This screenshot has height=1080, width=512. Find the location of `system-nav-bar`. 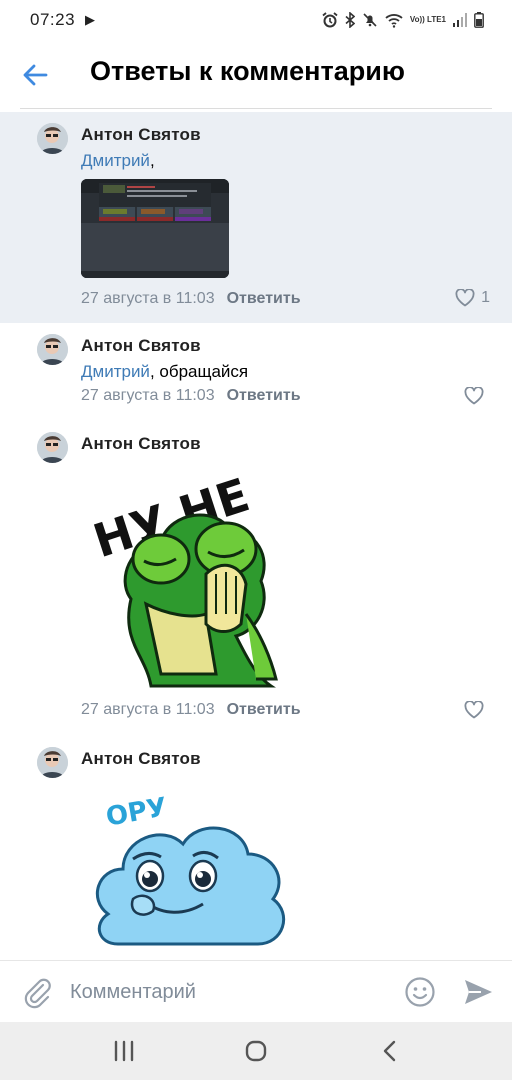

system-nav-bar is located at coordinates (256, 1051).